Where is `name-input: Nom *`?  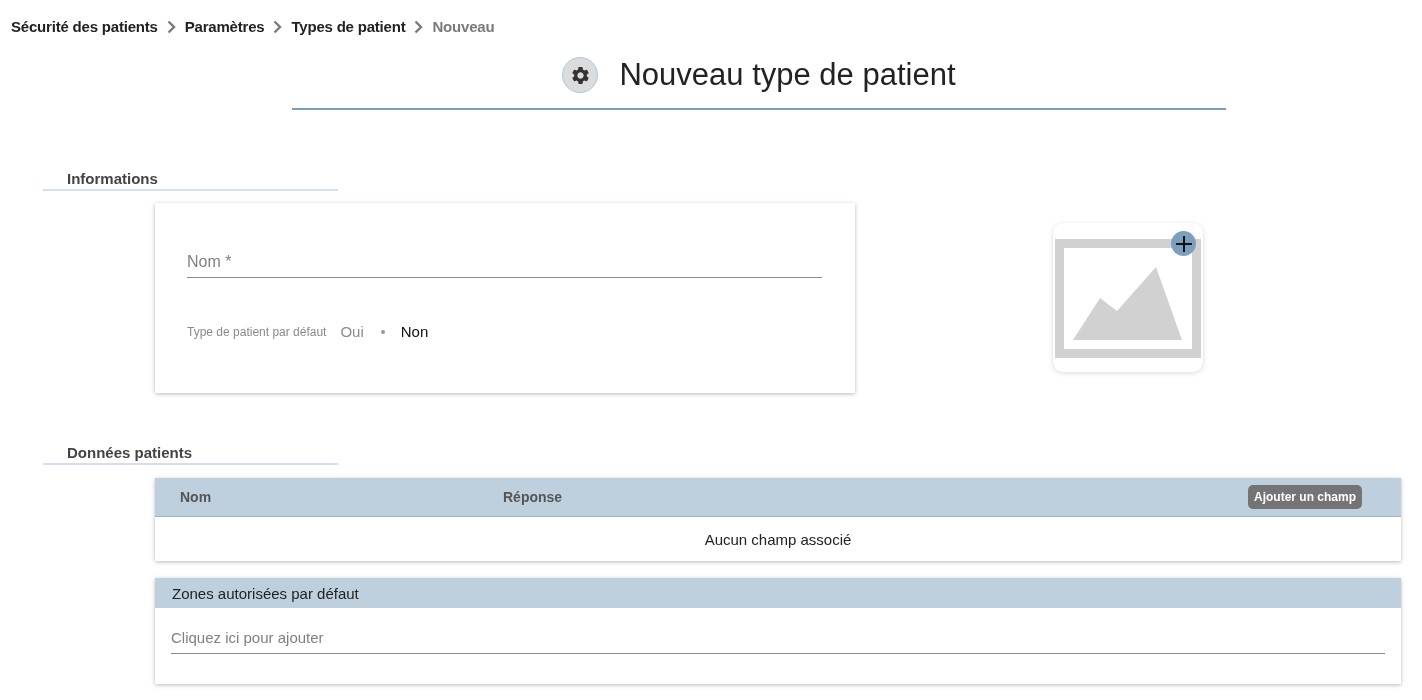
name-input: Nom * is located at coordinates (504, 263).